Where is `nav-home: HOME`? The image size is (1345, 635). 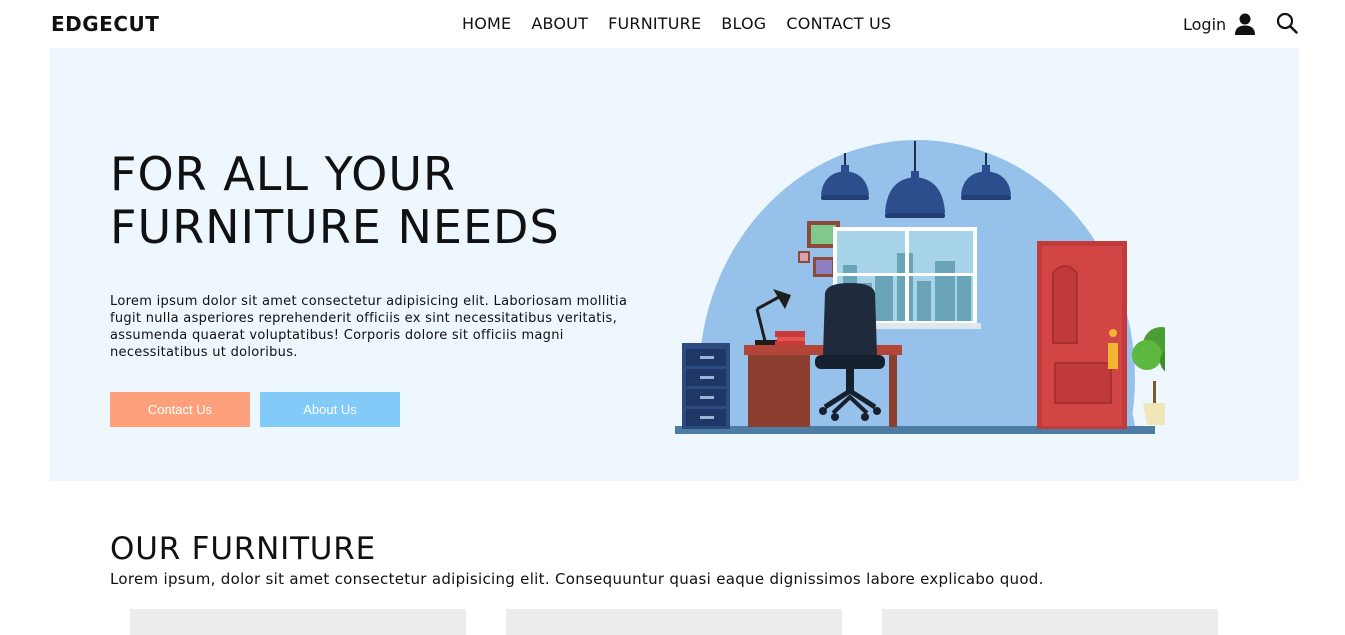 nav-home: HOME is located at coordinates (486, 23).